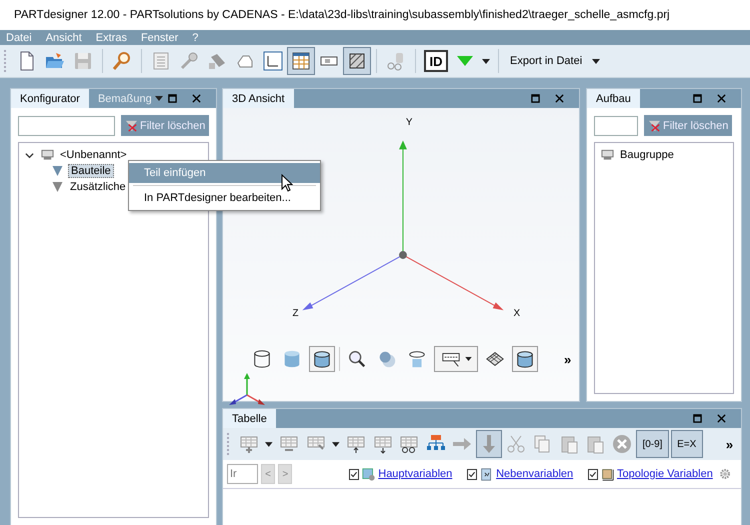 The height and width of the screenshot is (525, 750). I want to click on table-add-icon, so click(249, 444).